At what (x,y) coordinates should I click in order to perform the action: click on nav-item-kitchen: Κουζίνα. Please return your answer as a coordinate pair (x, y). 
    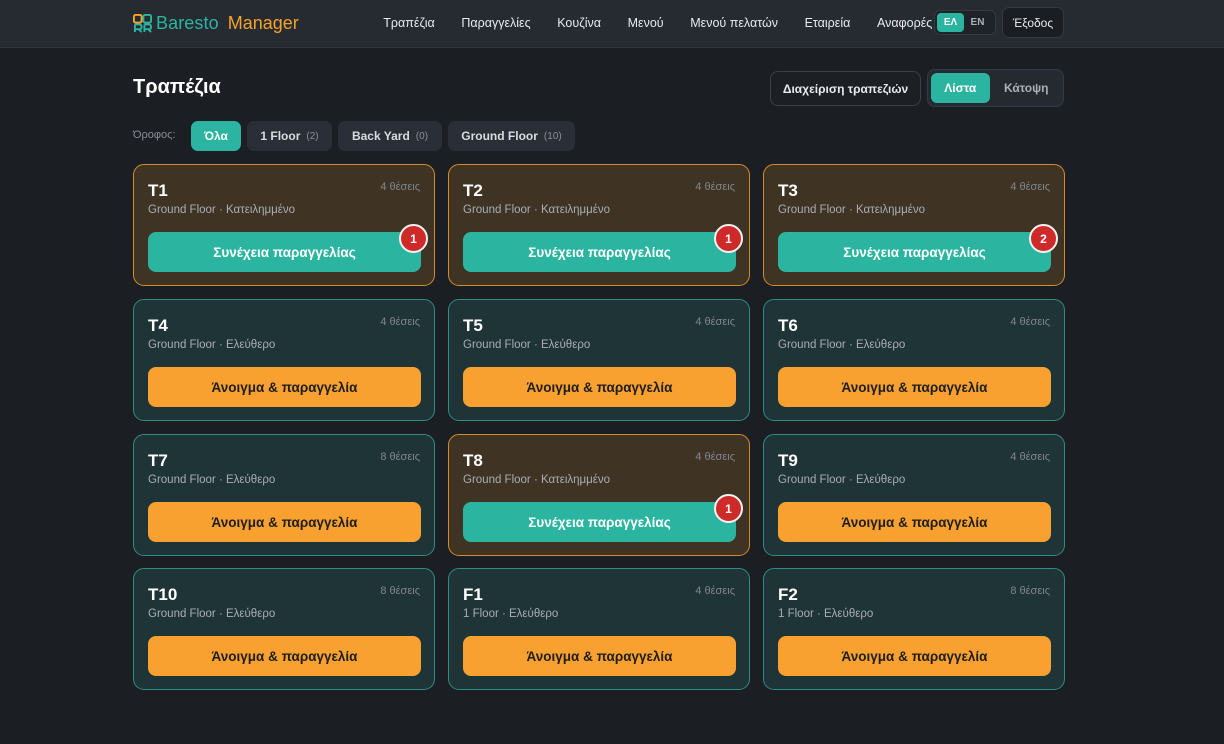
    Looking at the image, I should click on (579, 23).